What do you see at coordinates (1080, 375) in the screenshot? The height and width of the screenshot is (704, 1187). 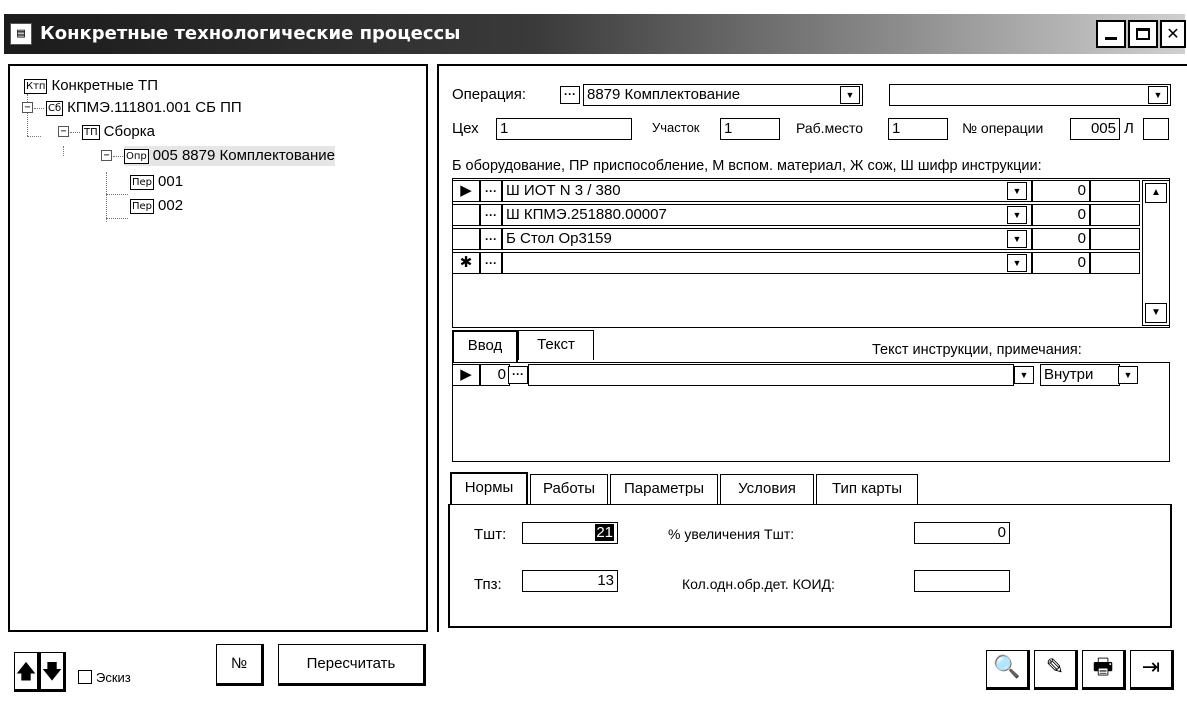 I see `instruction-place-select: Внутри` at bounding box center [1080, 375].